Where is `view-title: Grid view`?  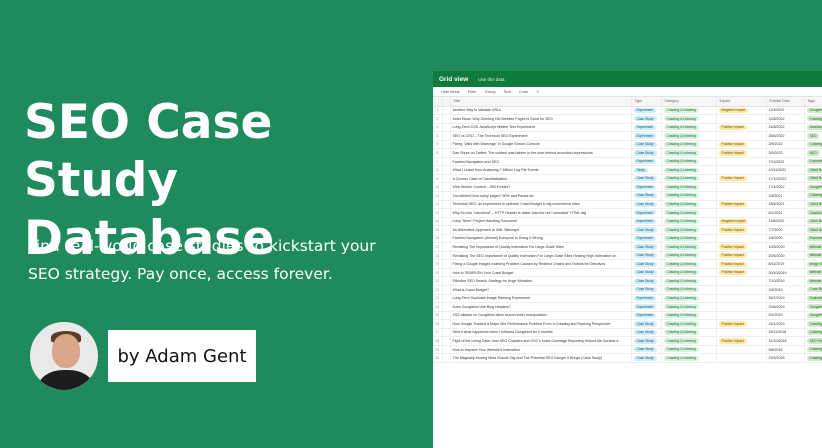
view-title: Grid view is located at coordinates (453, 79).